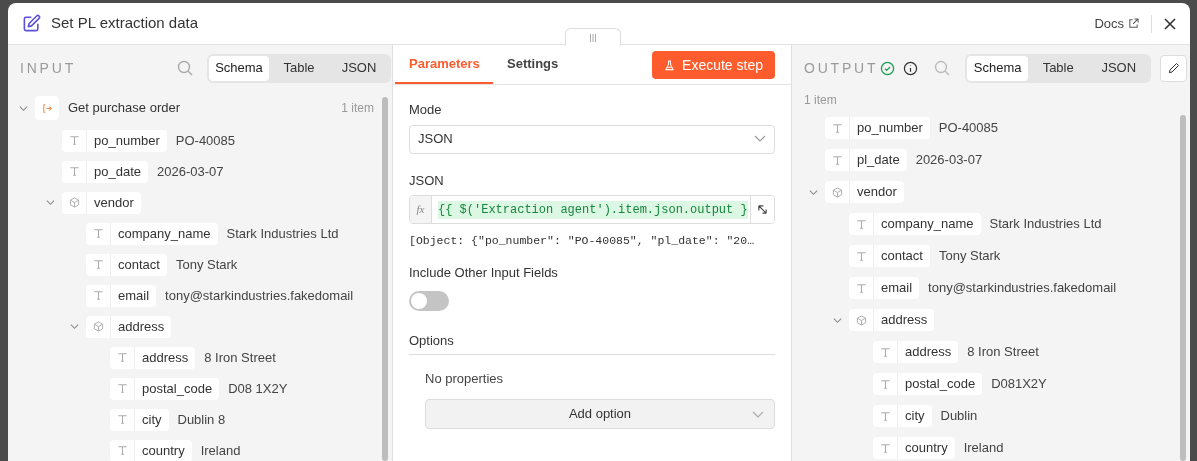  What do you see at coordinates (429, 300) in the screenshot?
I see `toggle-switch` at bounding box center [429, 300].